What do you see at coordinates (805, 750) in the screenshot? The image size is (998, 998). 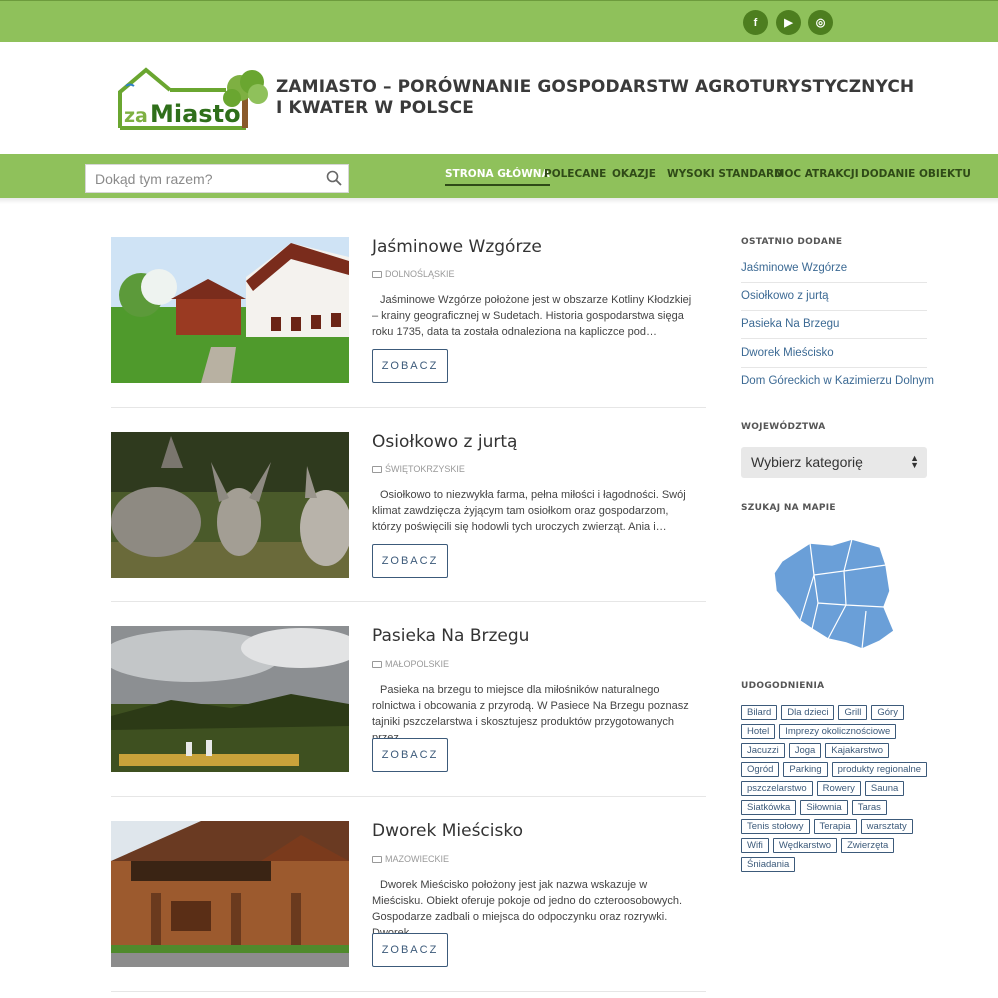 I see `tag-joga: Joga` at bounding box center [805, 750].